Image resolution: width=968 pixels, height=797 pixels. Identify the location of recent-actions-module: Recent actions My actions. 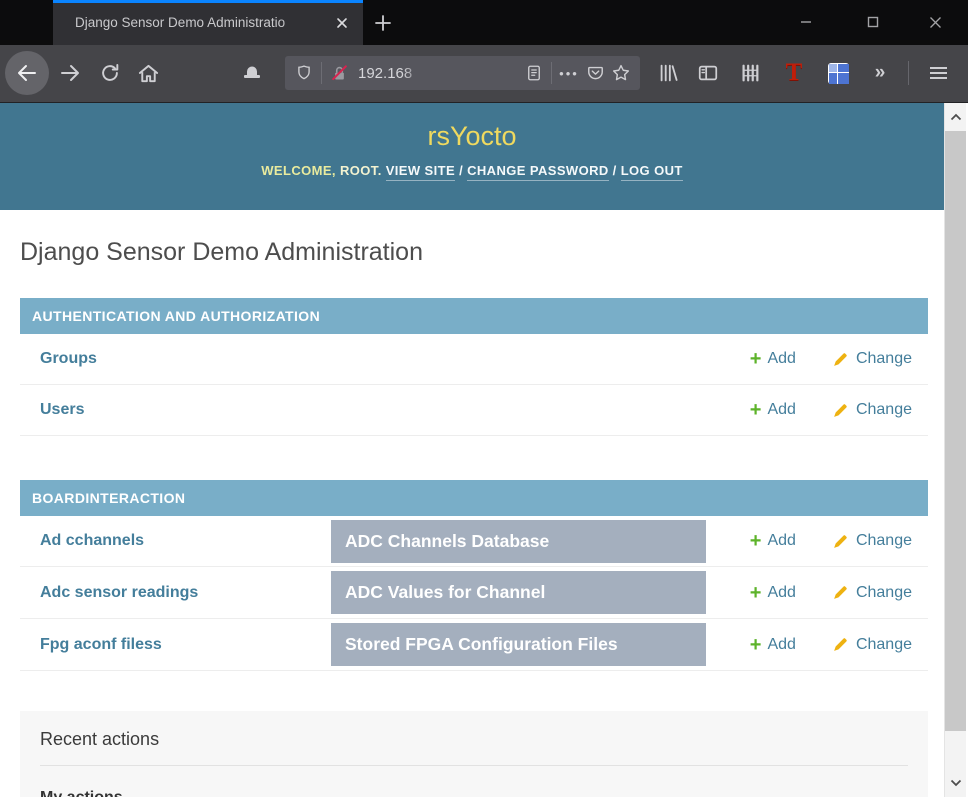
(474, 754).